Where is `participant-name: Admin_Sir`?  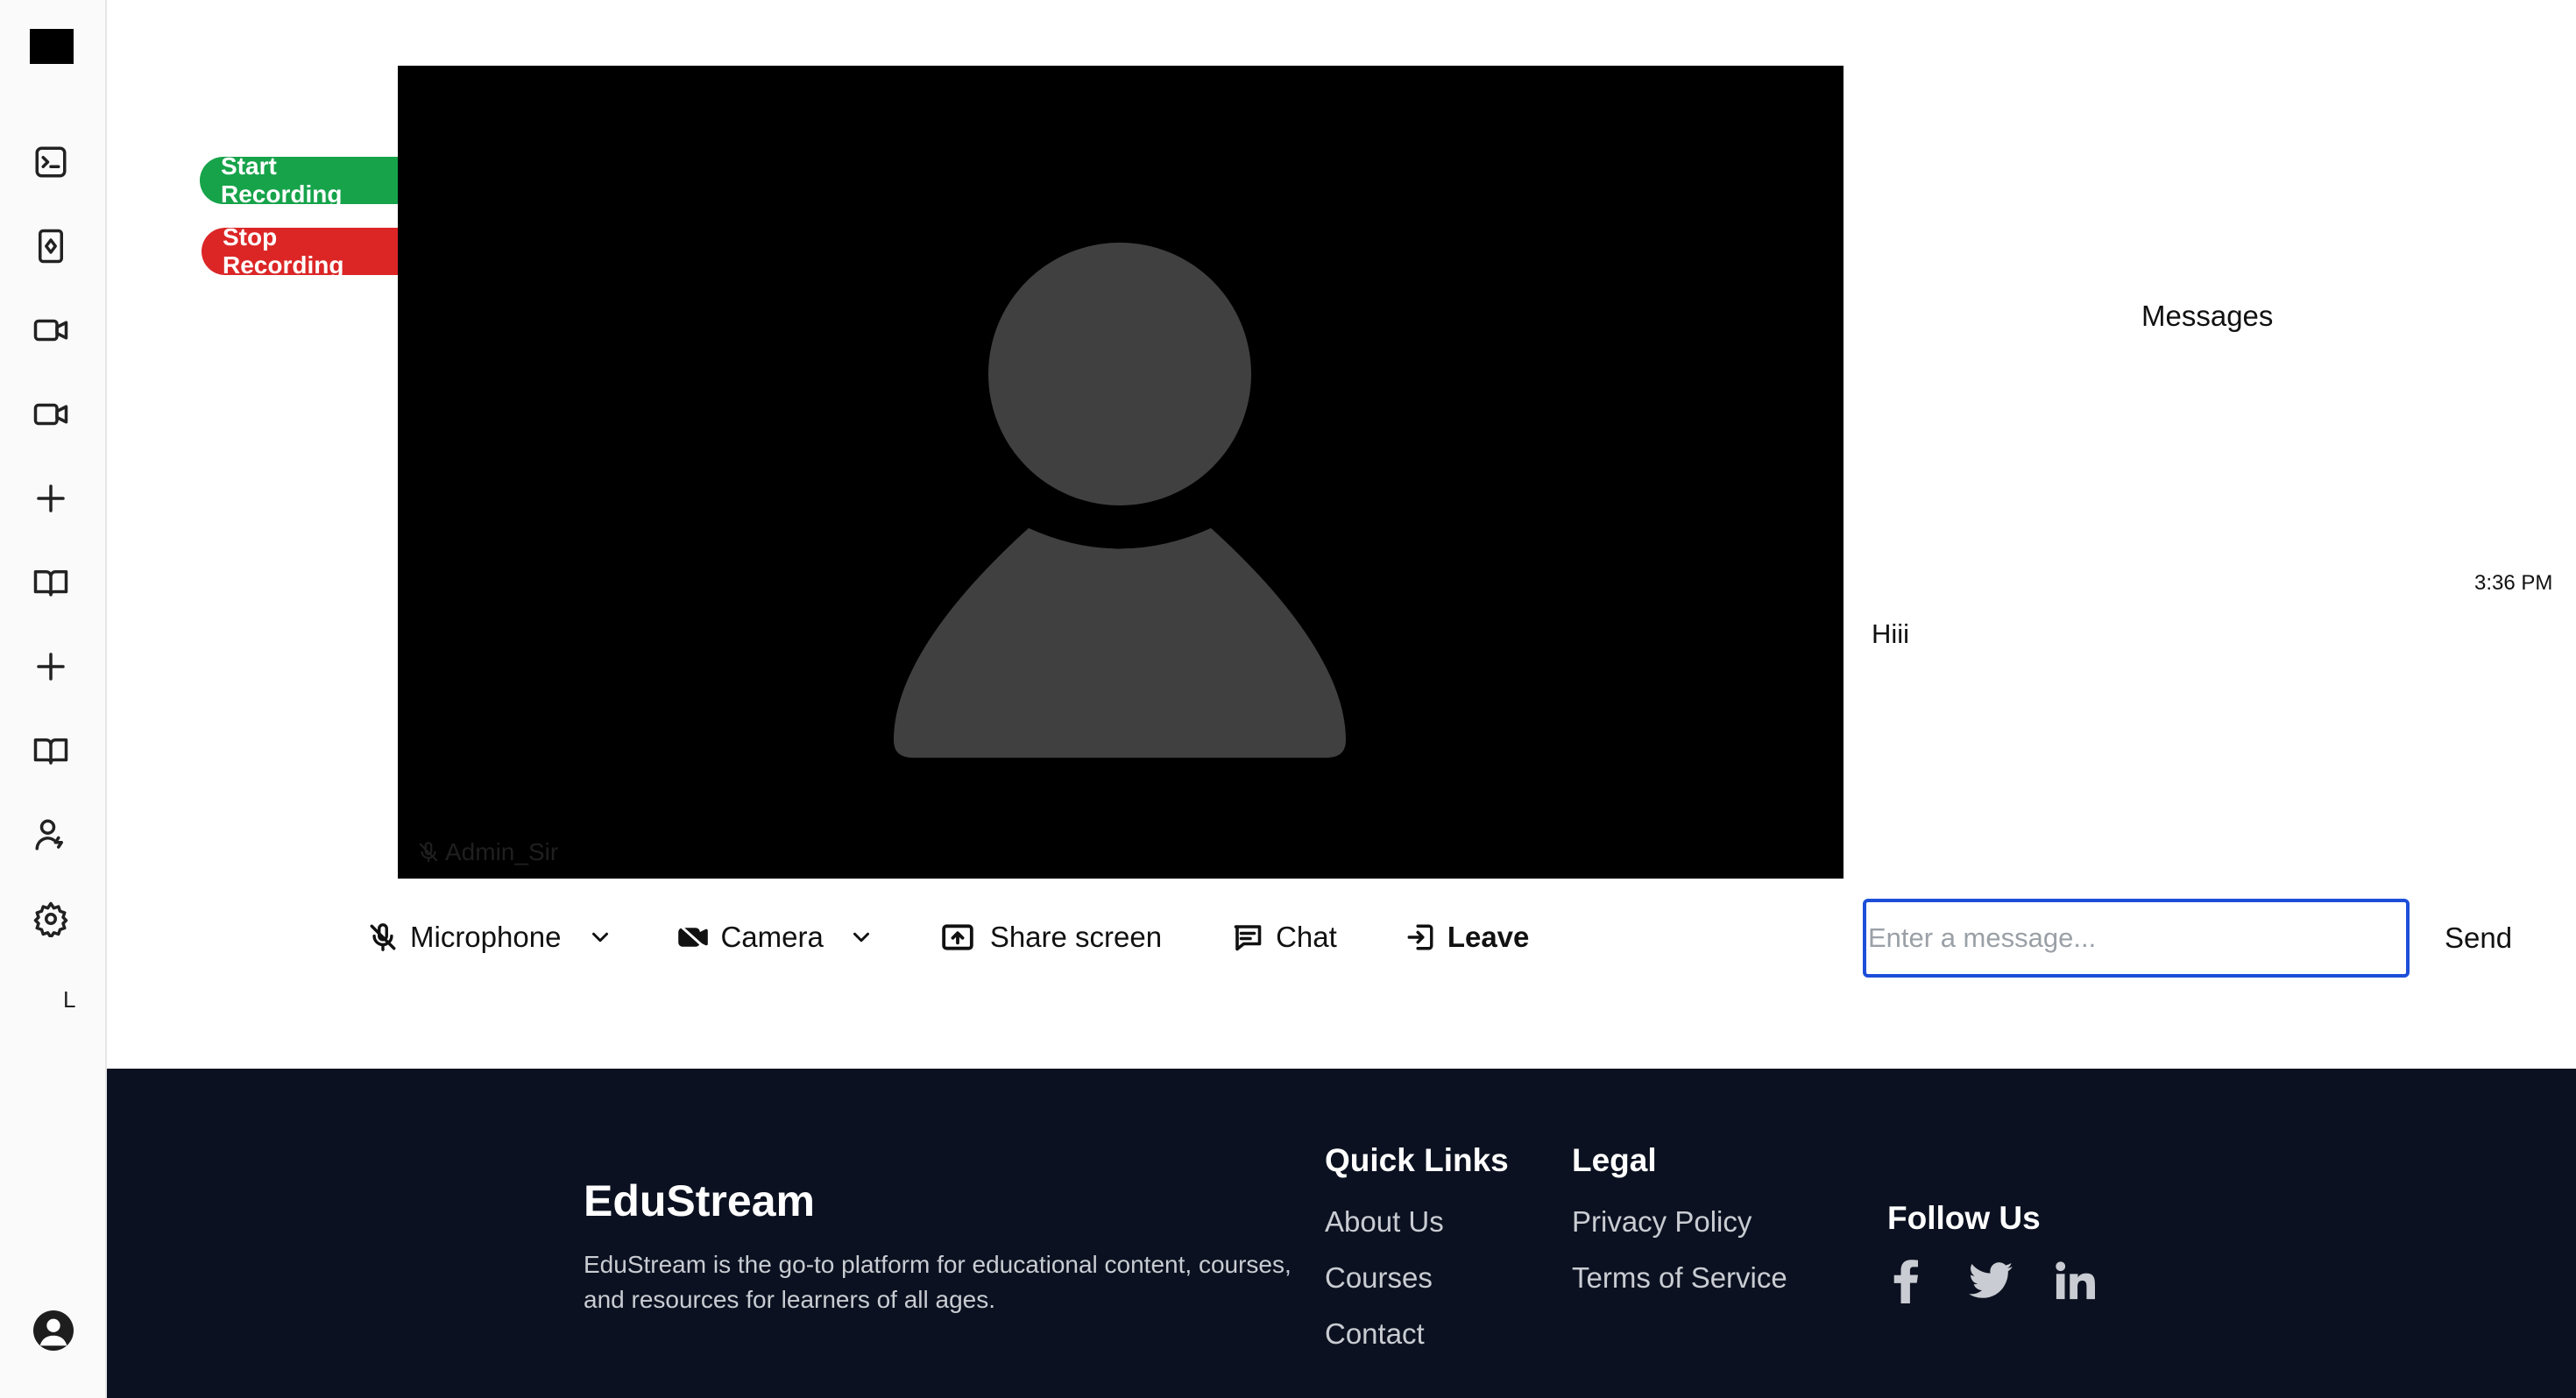 participant-name: Admin_Sir is located at coordinates (487, 852).